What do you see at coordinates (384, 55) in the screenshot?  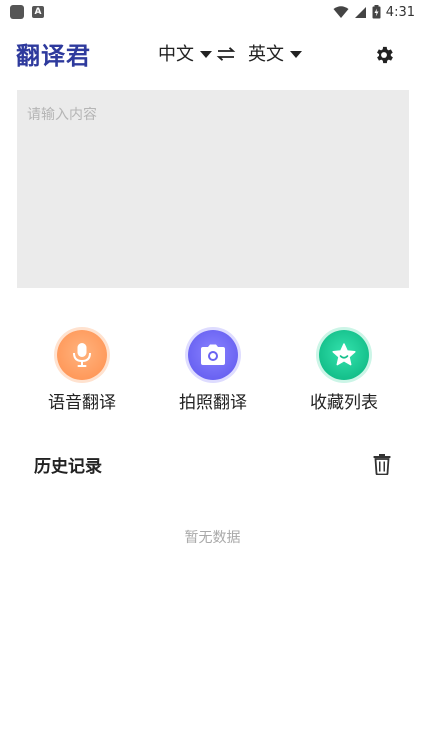 I see `gear-icon` at bounding box center [384, 55].